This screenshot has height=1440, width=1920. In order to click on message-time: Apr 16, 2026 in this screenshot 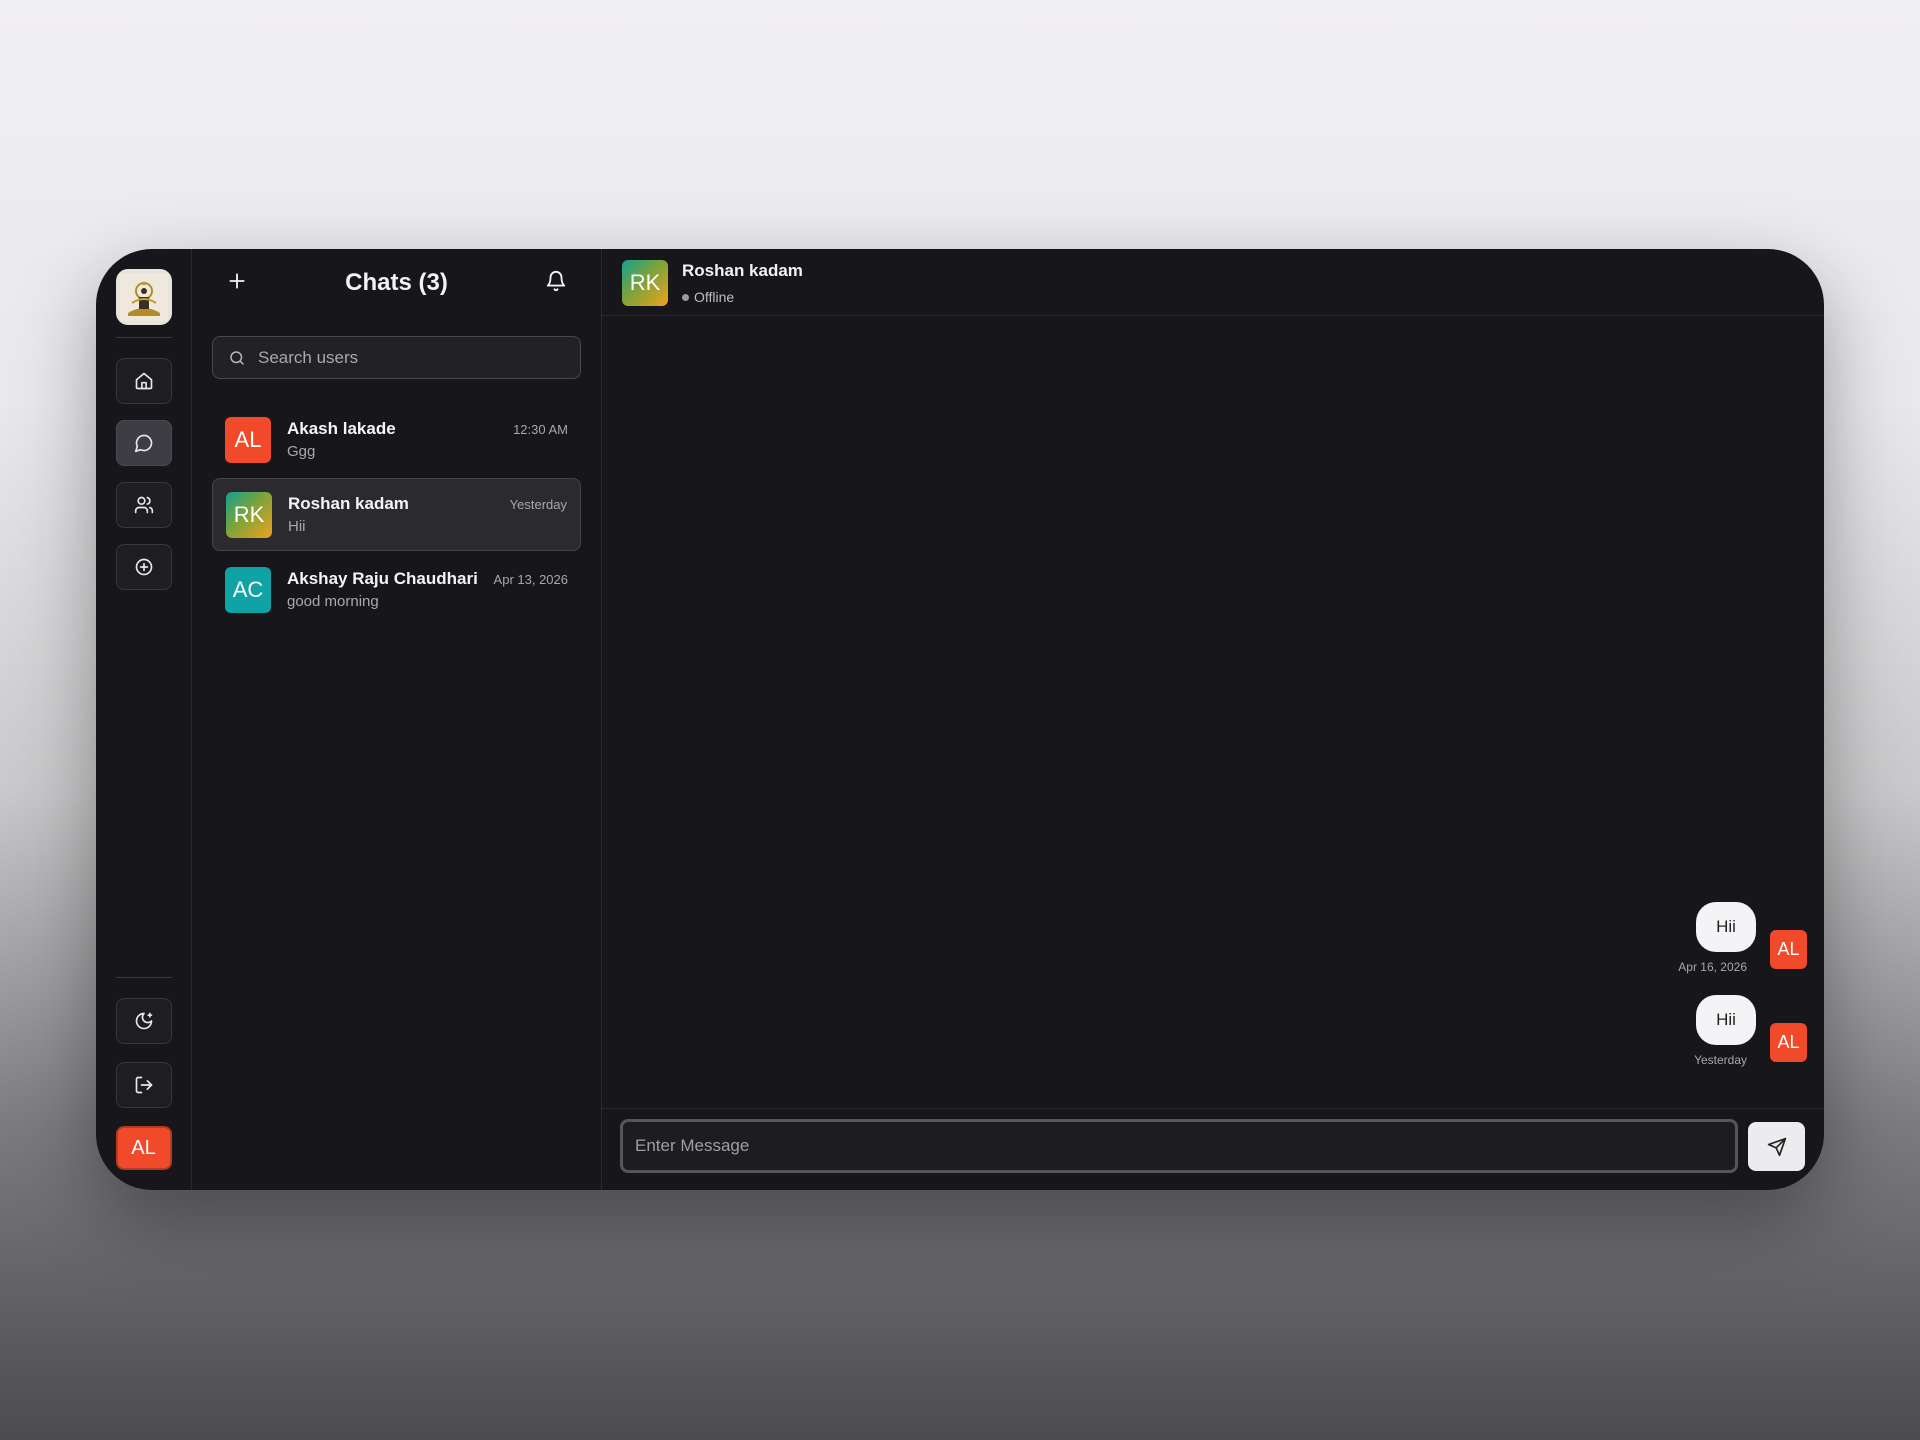, I will do `click(1712, 967)`.